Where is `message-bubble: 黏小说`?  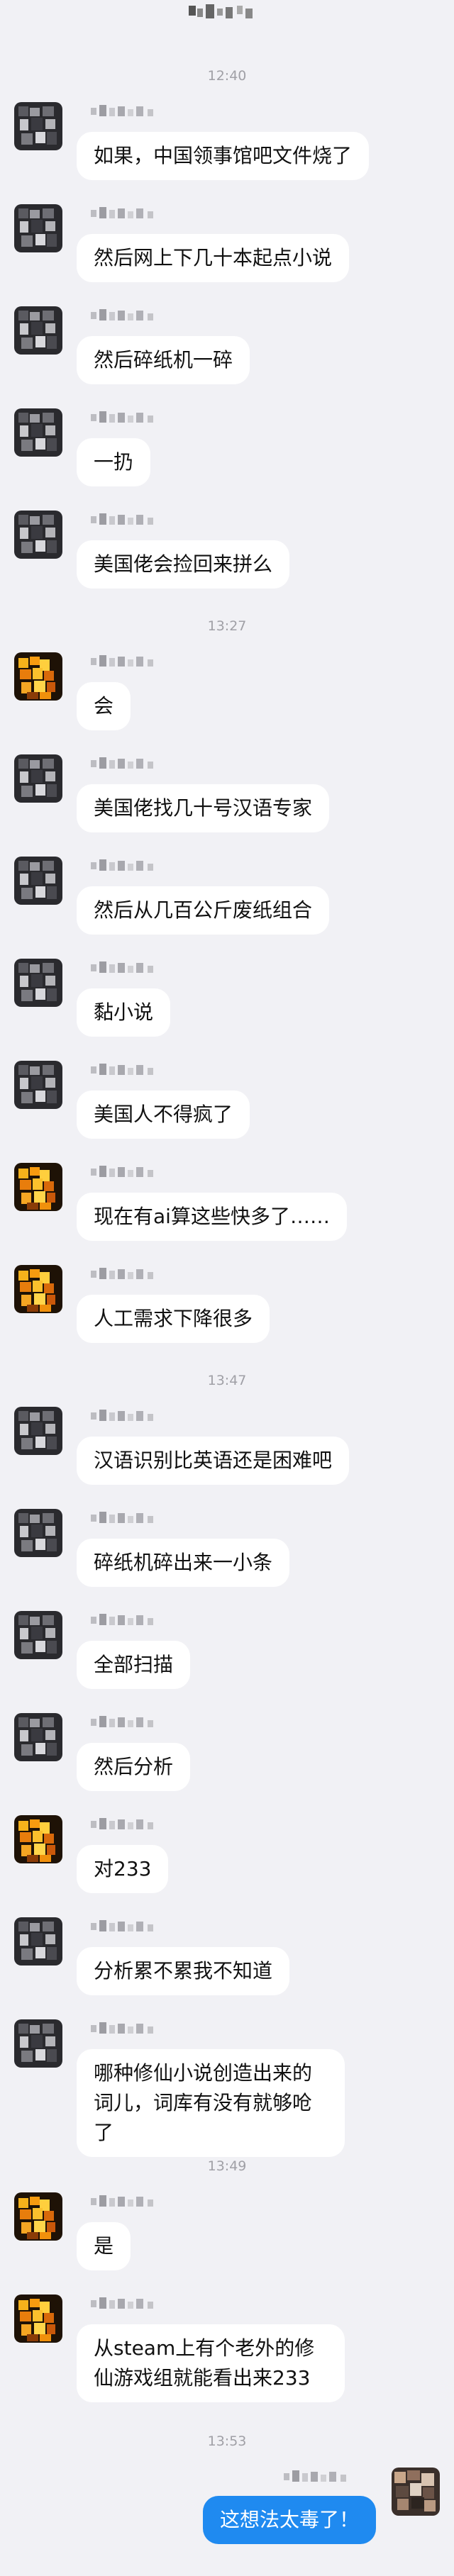
message-bubble: 黏小说 is located at coordinates (124, 1012).